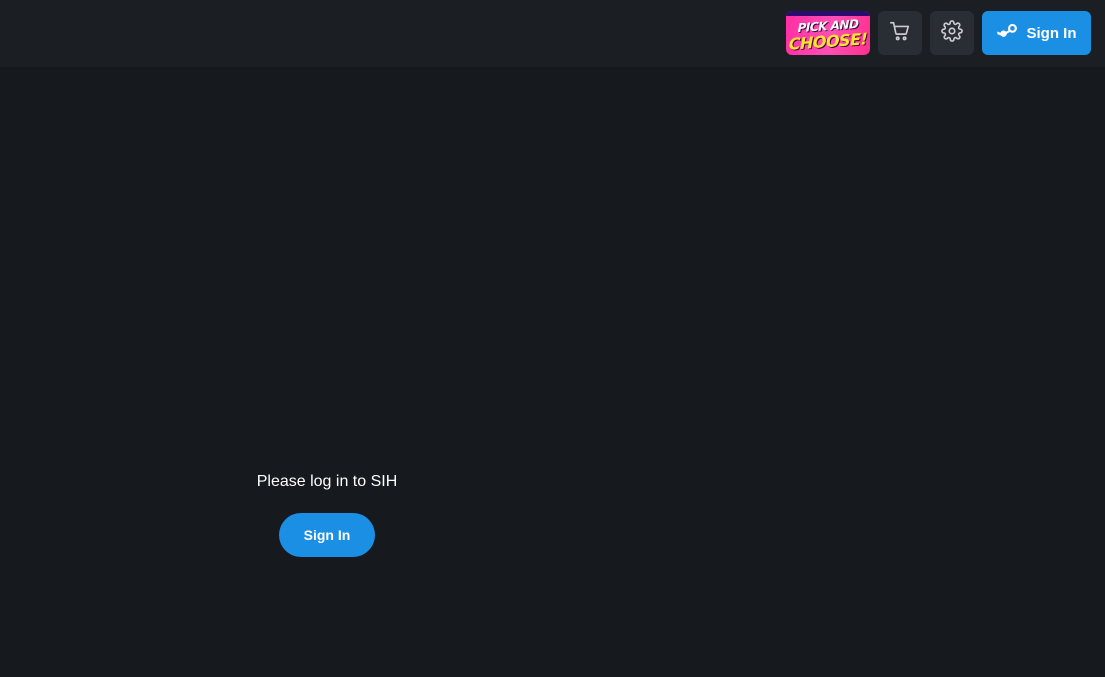  I want to click on gear-icon, so click(952, 33).